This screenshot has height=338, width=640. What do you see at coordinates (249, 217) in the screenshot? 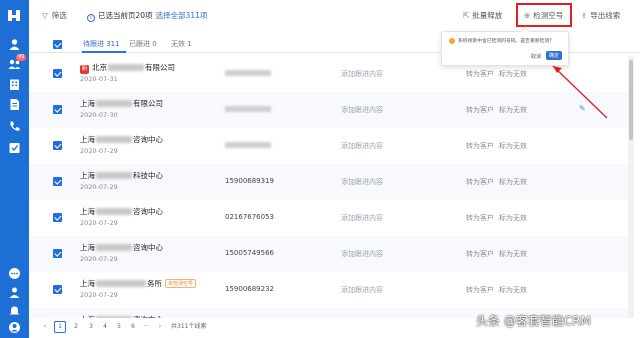
I see `row-phone: 02167676053` at bounding box center [249, 217].